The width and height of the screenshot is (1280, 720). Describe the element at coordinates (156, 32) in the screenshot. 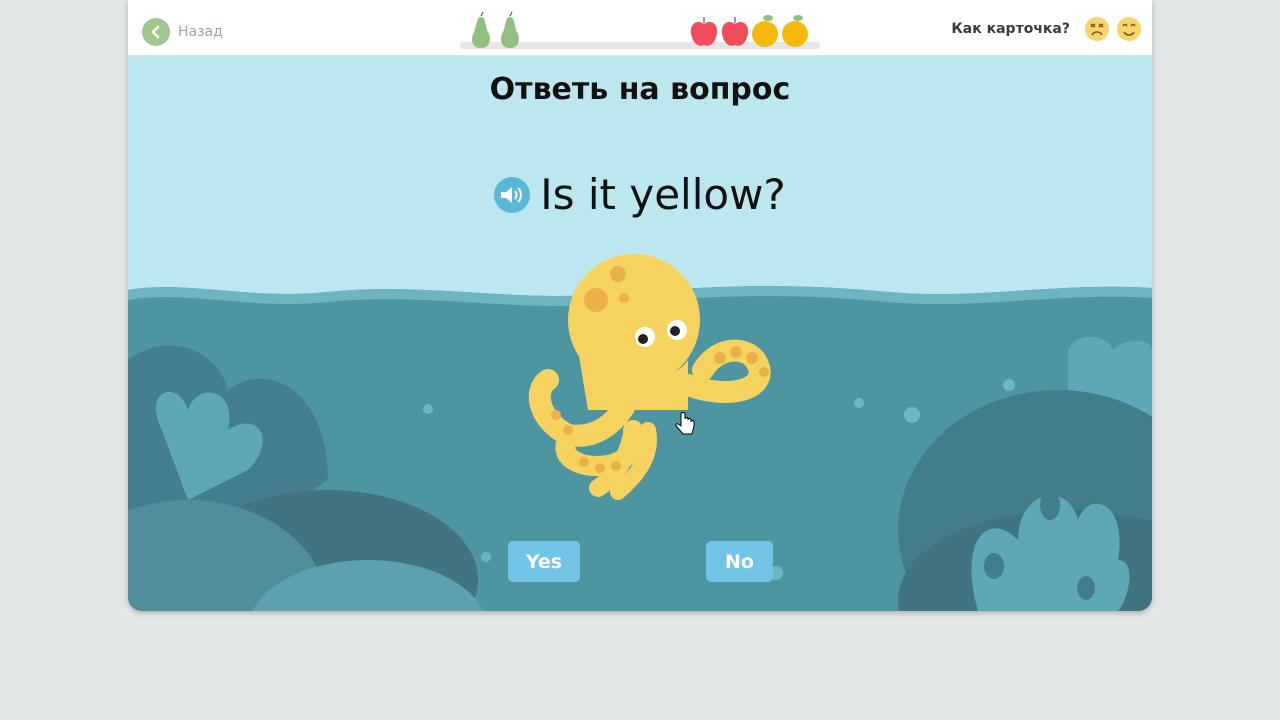

I see `chevron-left-icon` at that location.